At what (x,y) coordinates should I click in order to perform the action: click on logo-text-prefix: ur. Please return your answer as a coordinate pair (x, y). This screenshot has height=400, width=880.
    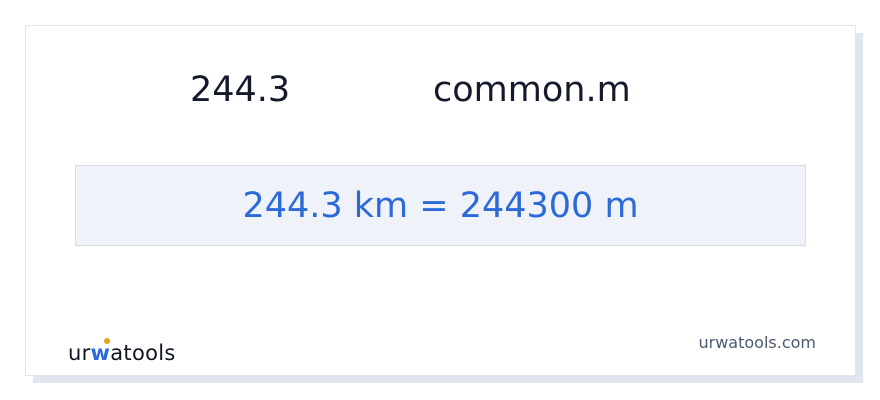
    Looking at the image, I should click on (79, 353).